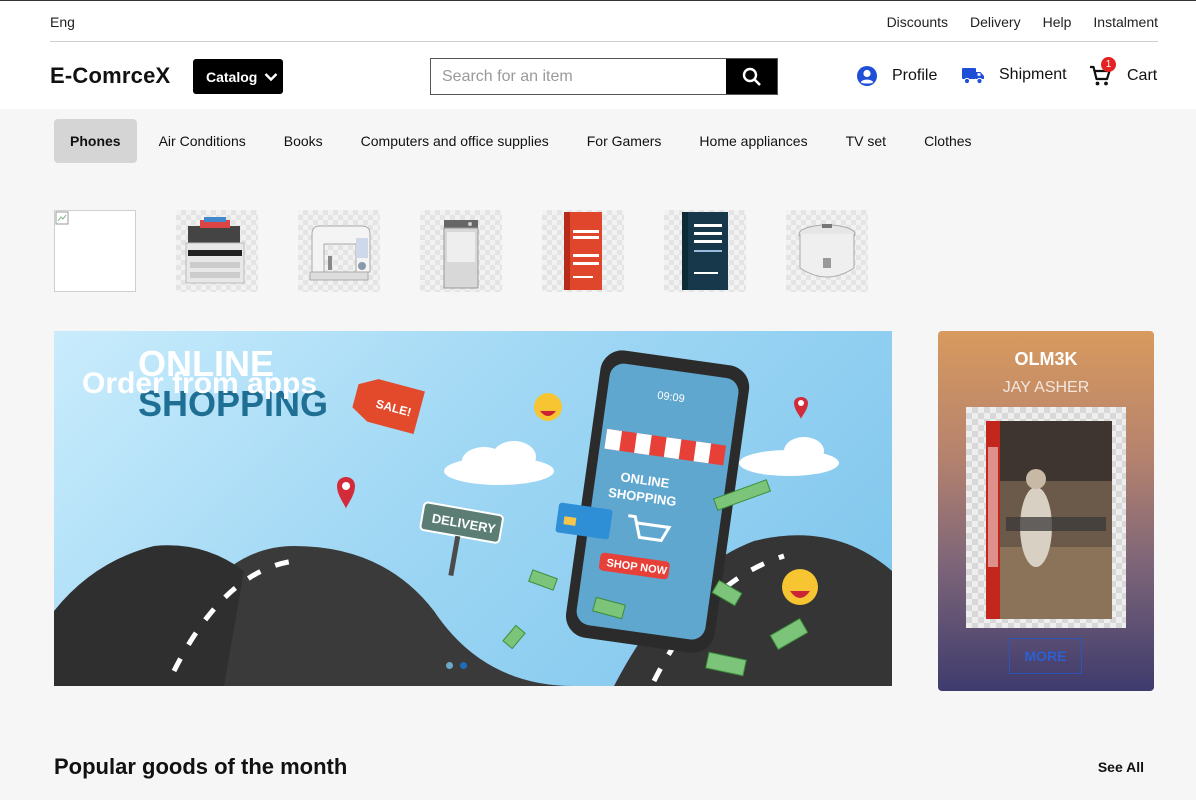  What do you see at coordinates (62, 22) in the screenshot?
I see `language-selector: Eng` at bounding box center [62, 22].